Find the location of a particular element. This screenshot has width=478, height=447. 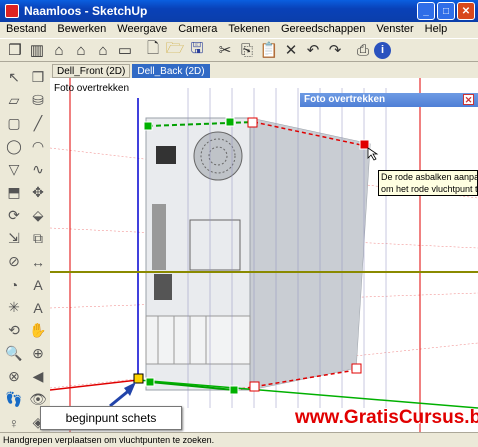

select-icon: ↖ is located at coordinates (14, 77).